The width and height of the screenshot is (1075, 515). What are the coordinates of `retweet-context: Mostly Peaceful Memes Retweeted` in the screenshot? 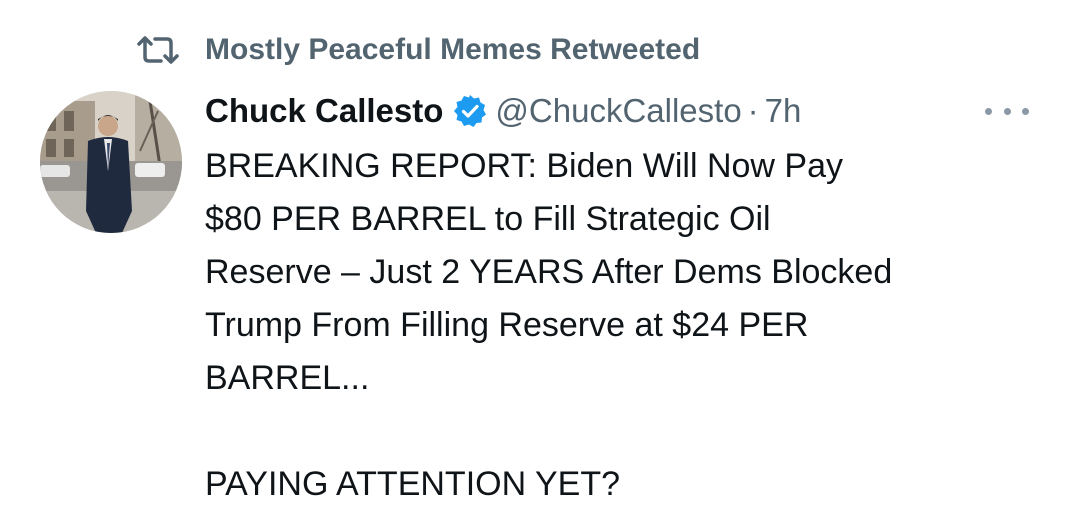 It's located at (417, 50).